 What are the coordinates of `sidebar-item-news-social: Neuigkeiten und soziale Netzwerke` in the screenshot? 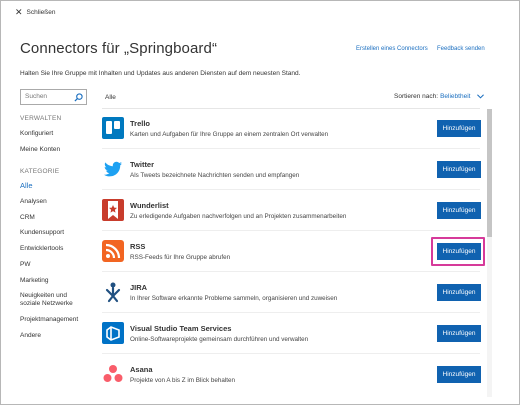 It's located at (46, 300).